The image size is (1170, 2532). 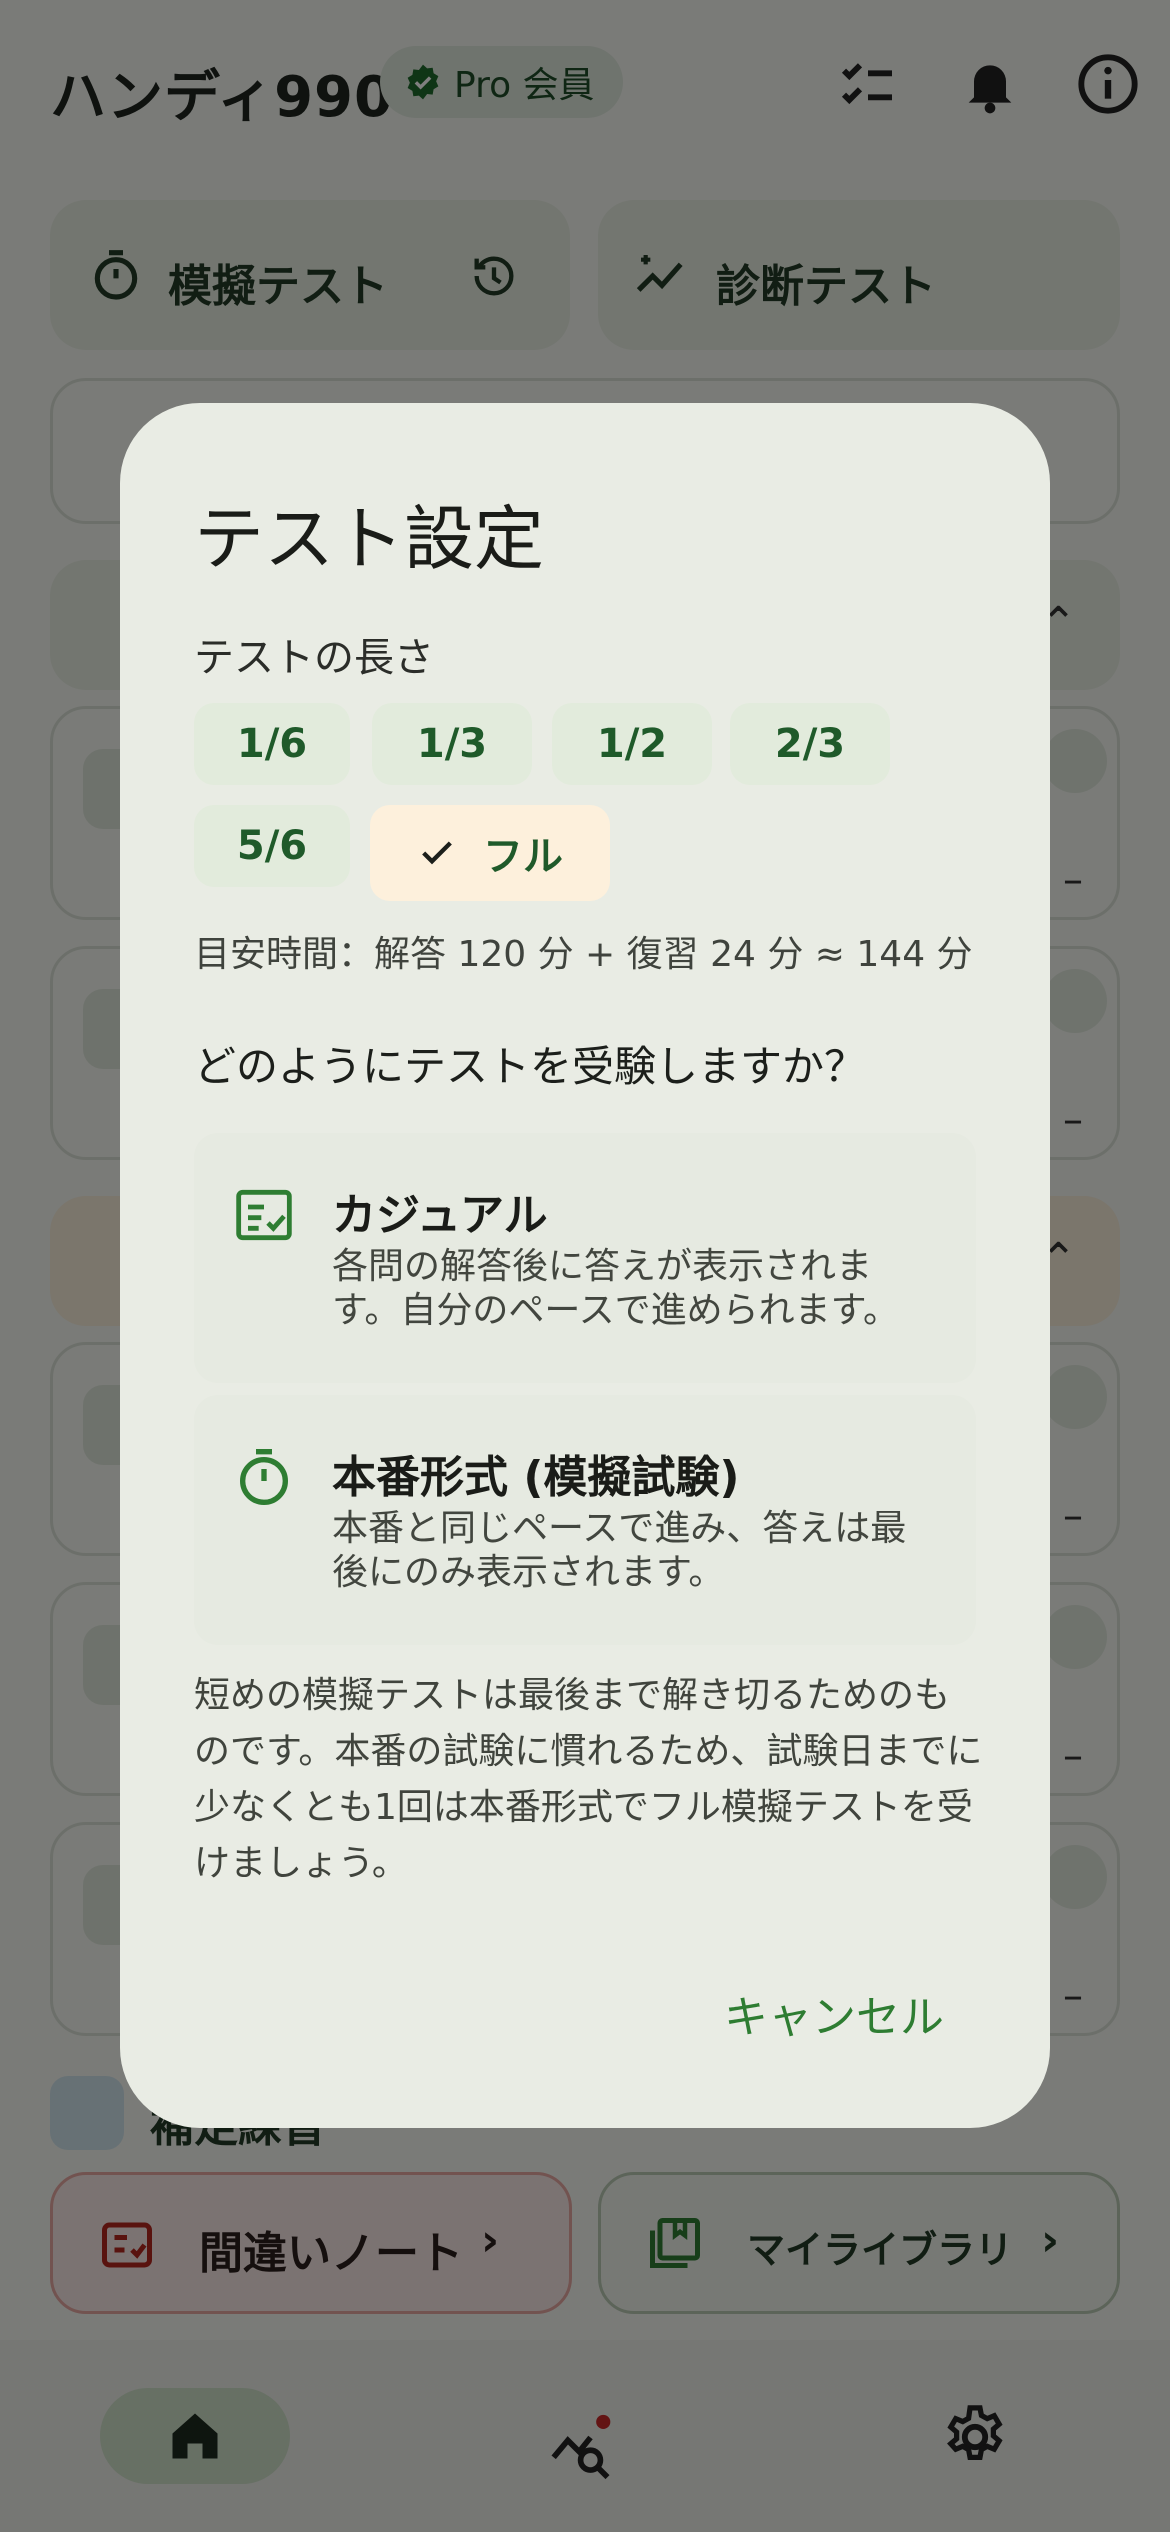 What do you see at coordinates (440, 1215) in the screenshot?
I see `mode-casual-title: カジュアル` at bounding box center [440, 1215].